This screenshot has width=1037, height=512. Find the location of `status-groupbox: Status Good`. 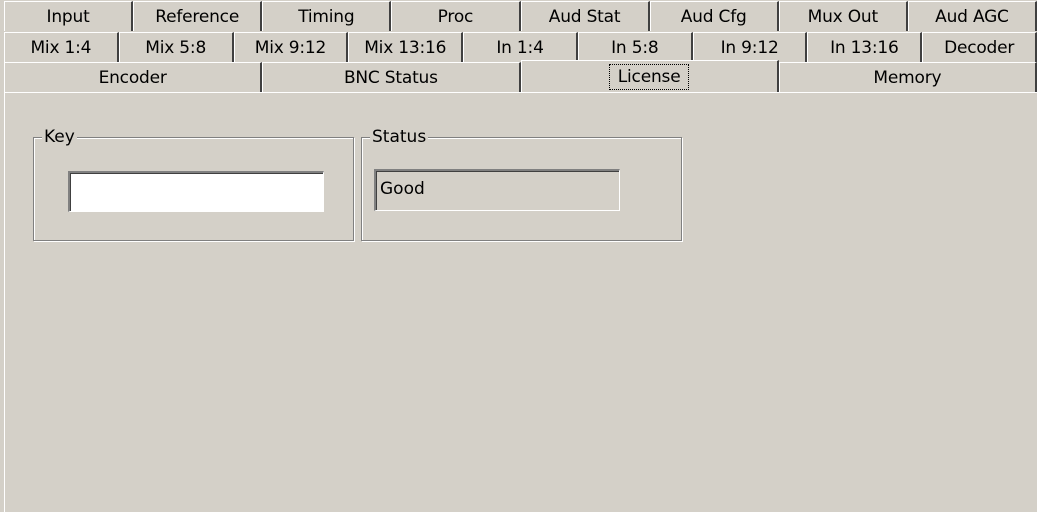

status-groupbox: Status Good is located at coordinates (521, 184).